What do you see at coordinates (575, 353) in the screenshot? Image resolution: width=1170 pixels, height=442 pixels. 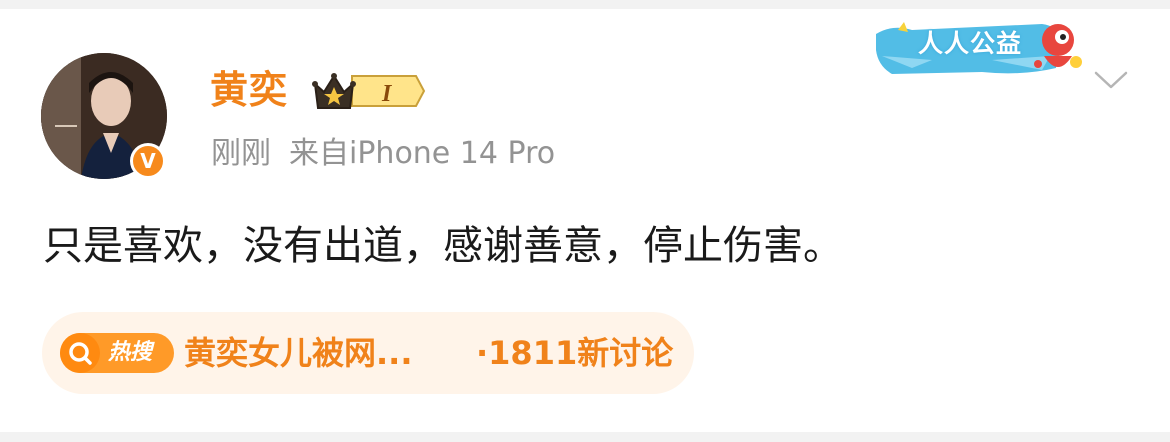 I see `hot-search-discussion-count: ·1811新讨论` at bounding box center [575, 353].